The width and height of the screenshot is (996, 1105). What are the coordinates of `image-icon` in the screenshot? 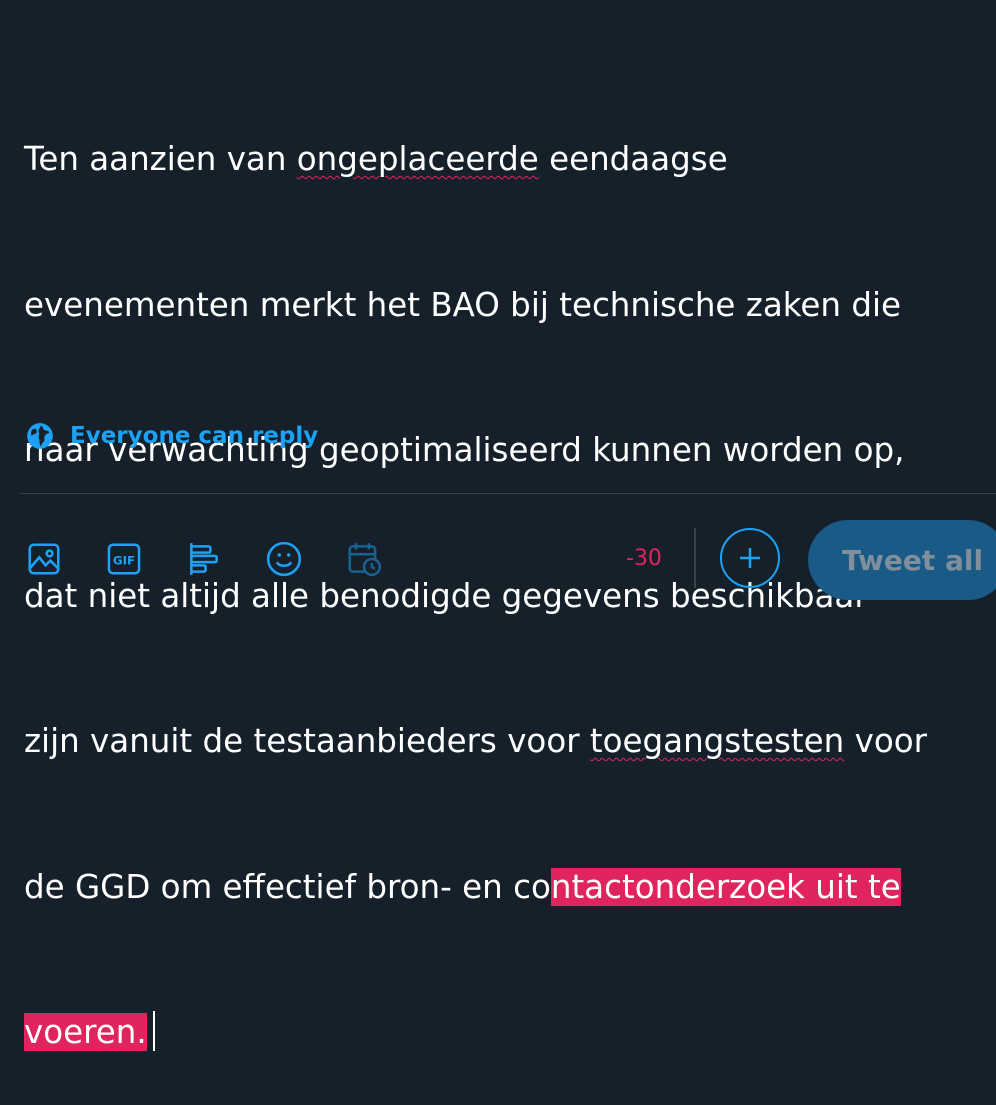 It's located at (44, 559).